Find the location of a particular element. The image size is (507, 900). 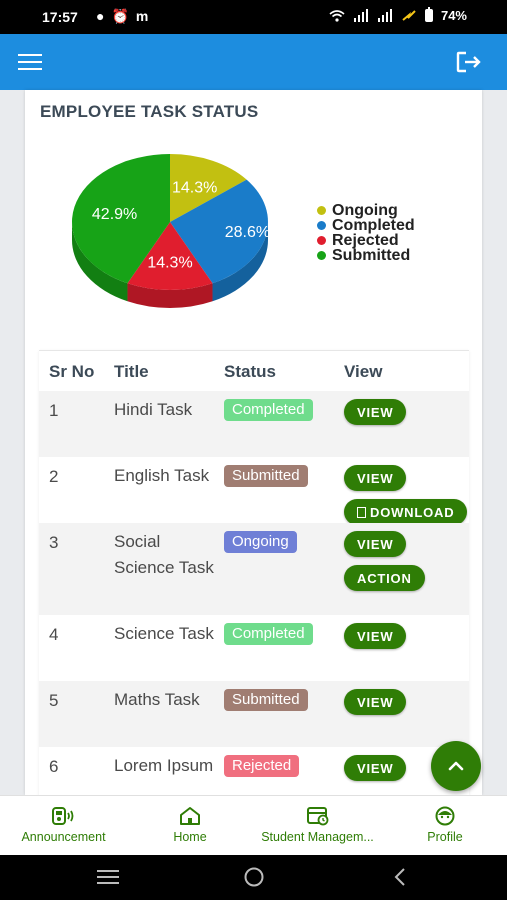

action-button: ACTION is located at coordinates (384, 578).